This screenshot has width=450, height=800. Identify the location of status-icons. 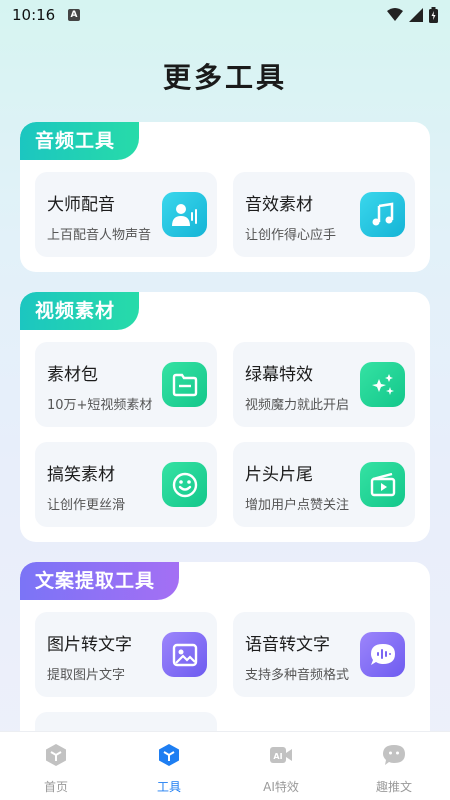
(412, 15).